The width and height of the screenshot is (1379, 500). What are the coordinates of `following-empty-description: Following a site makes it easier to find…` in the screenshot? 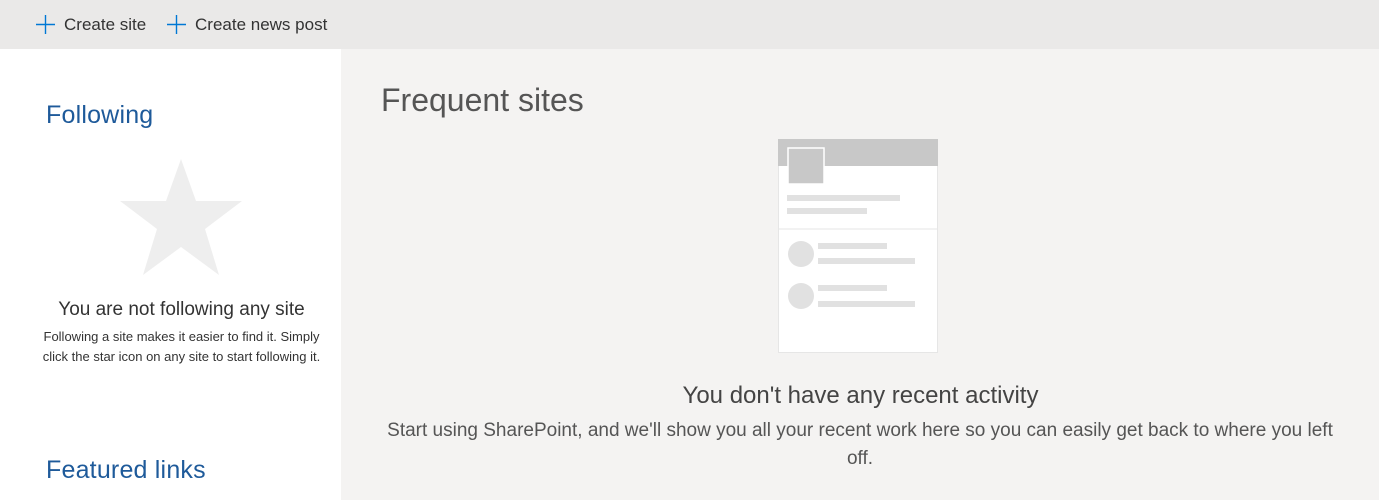 It's located at (181, 346).